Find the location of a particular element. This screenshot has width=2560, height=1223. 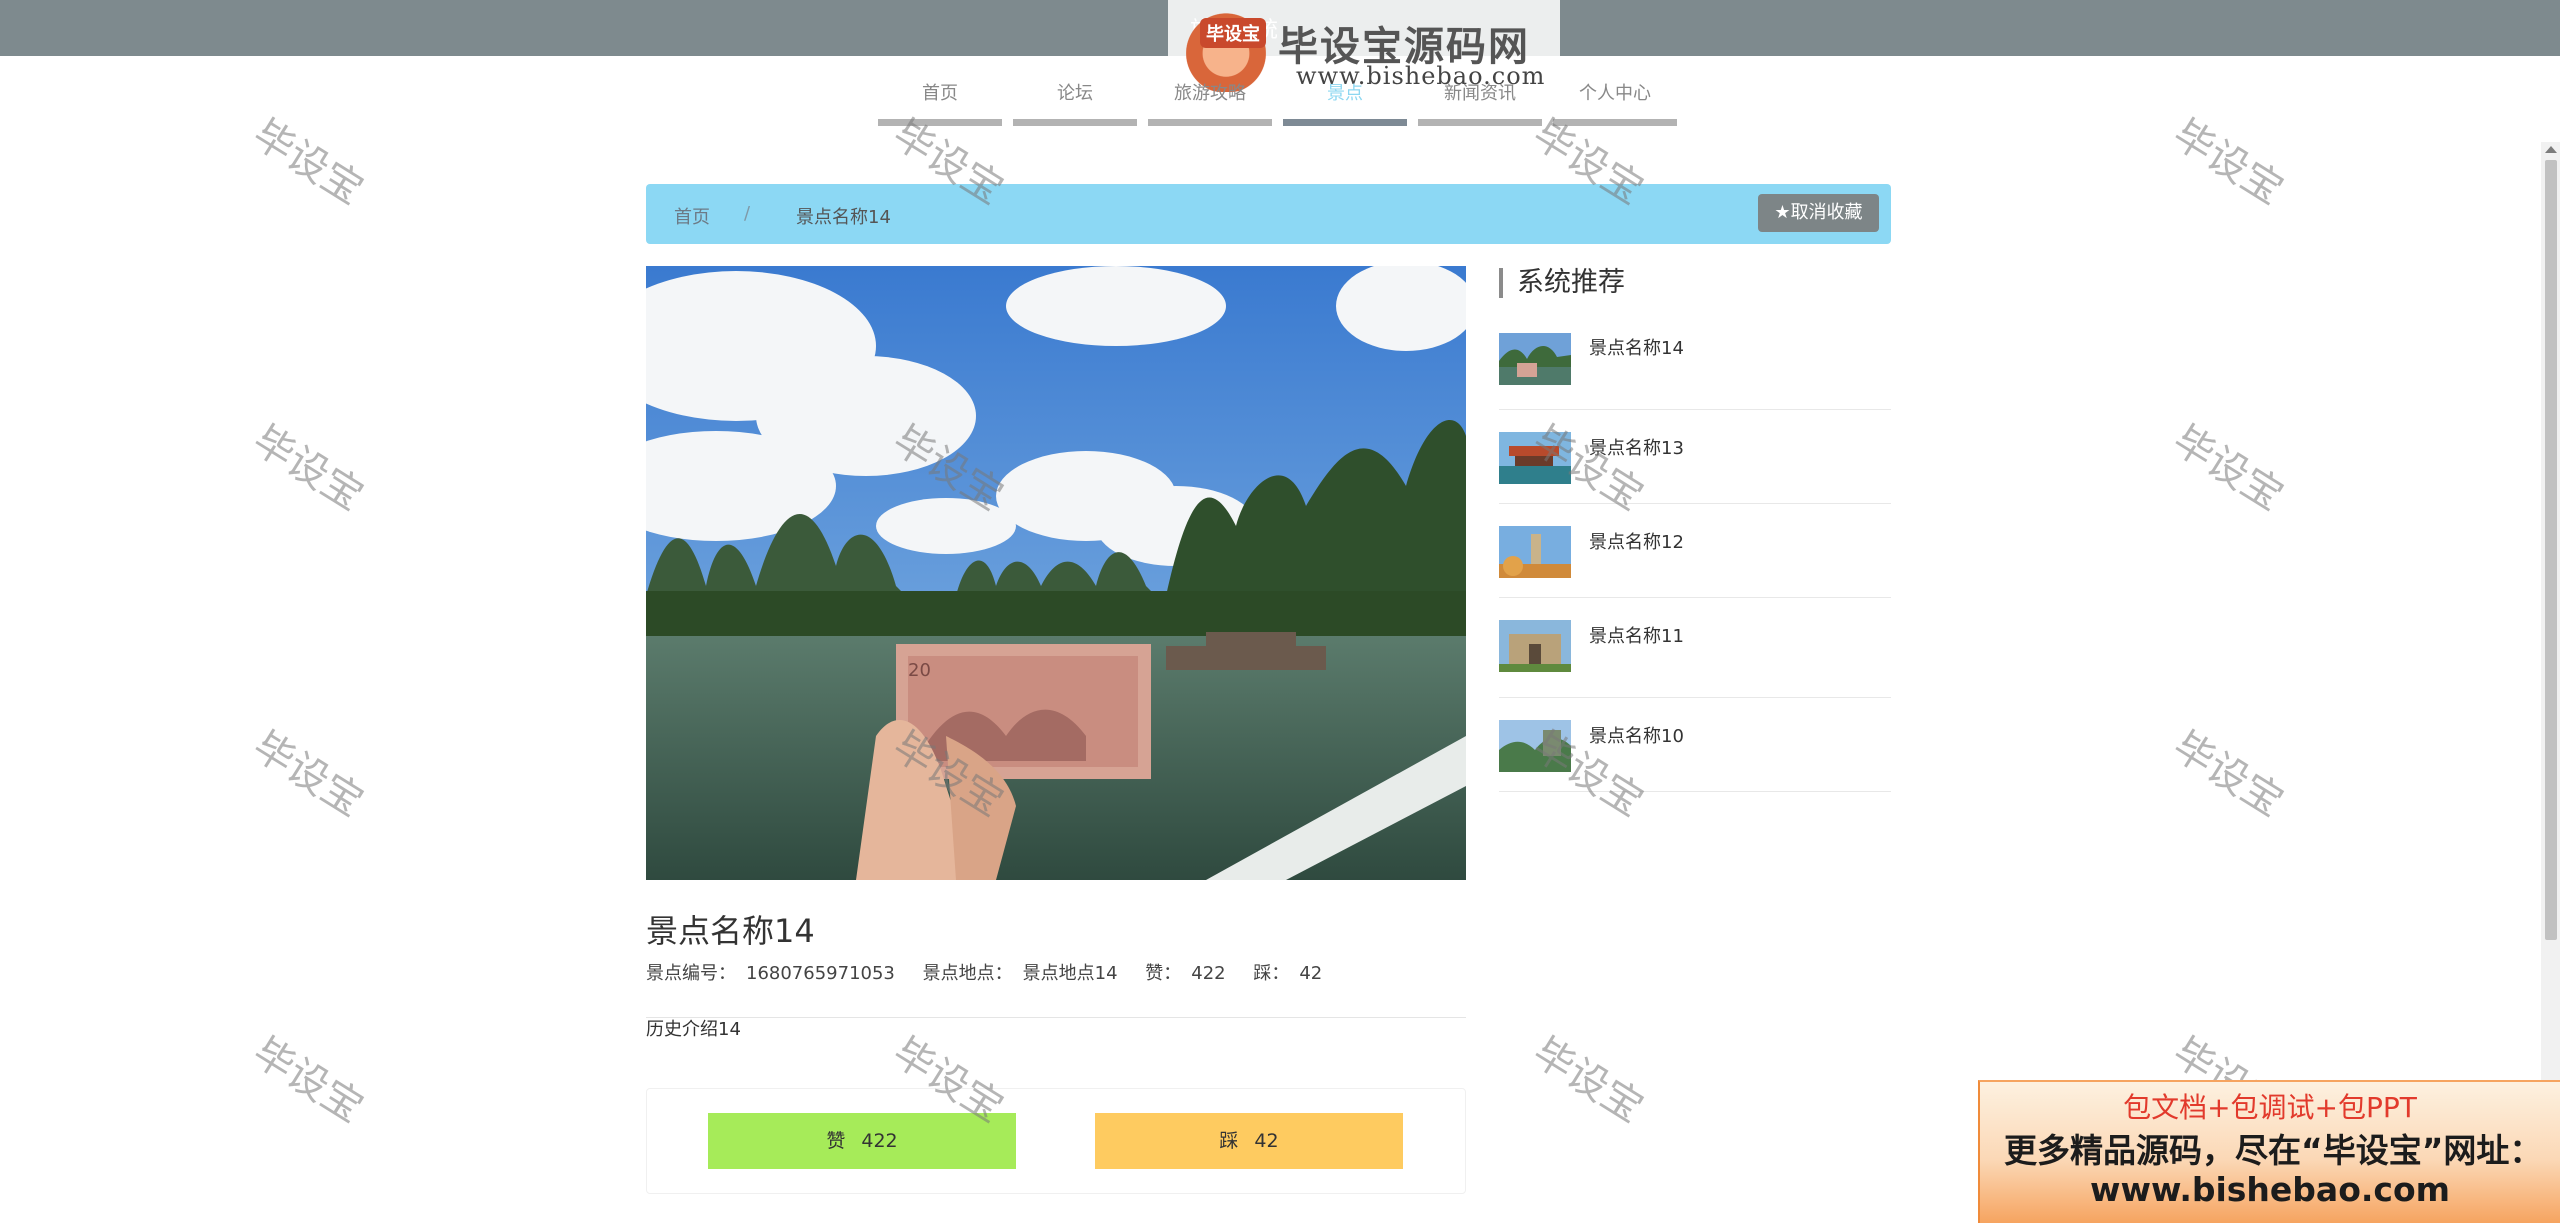

unfavorite-button: ★取消收藏 is located at coordinates (1818, 213).